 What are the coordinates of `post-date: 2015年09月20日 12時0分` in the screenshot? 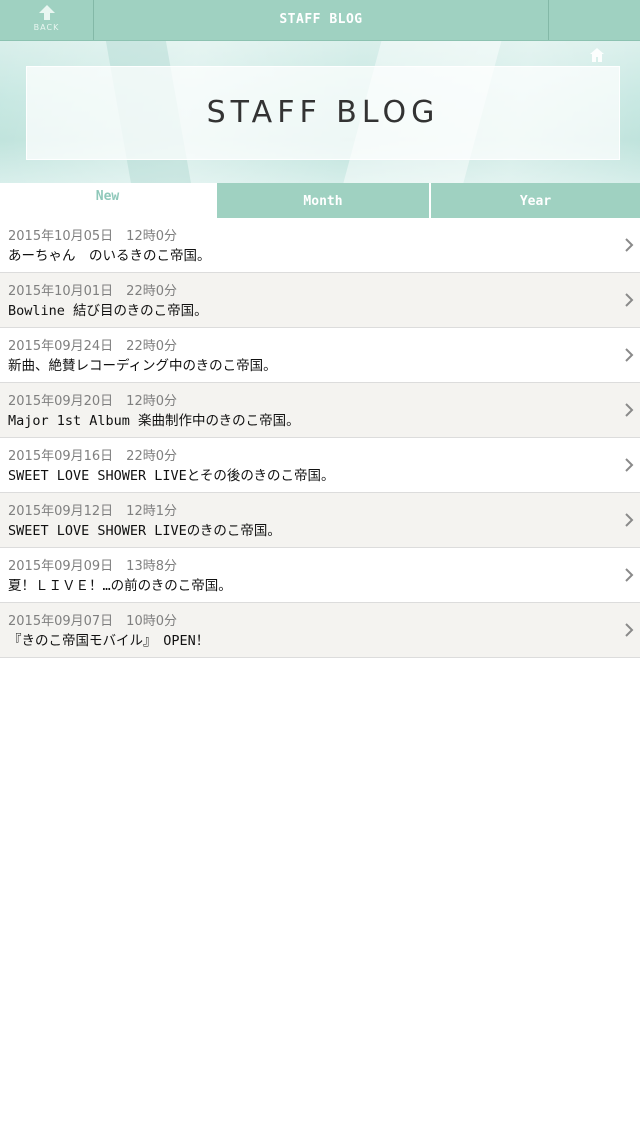 It's located at (92, 401).